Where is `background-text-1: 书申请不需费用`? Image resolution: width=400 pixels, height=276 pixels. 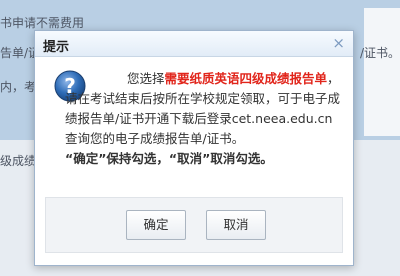 background-text-1: 书申请不需费用 is located at coordinates (42, 23).